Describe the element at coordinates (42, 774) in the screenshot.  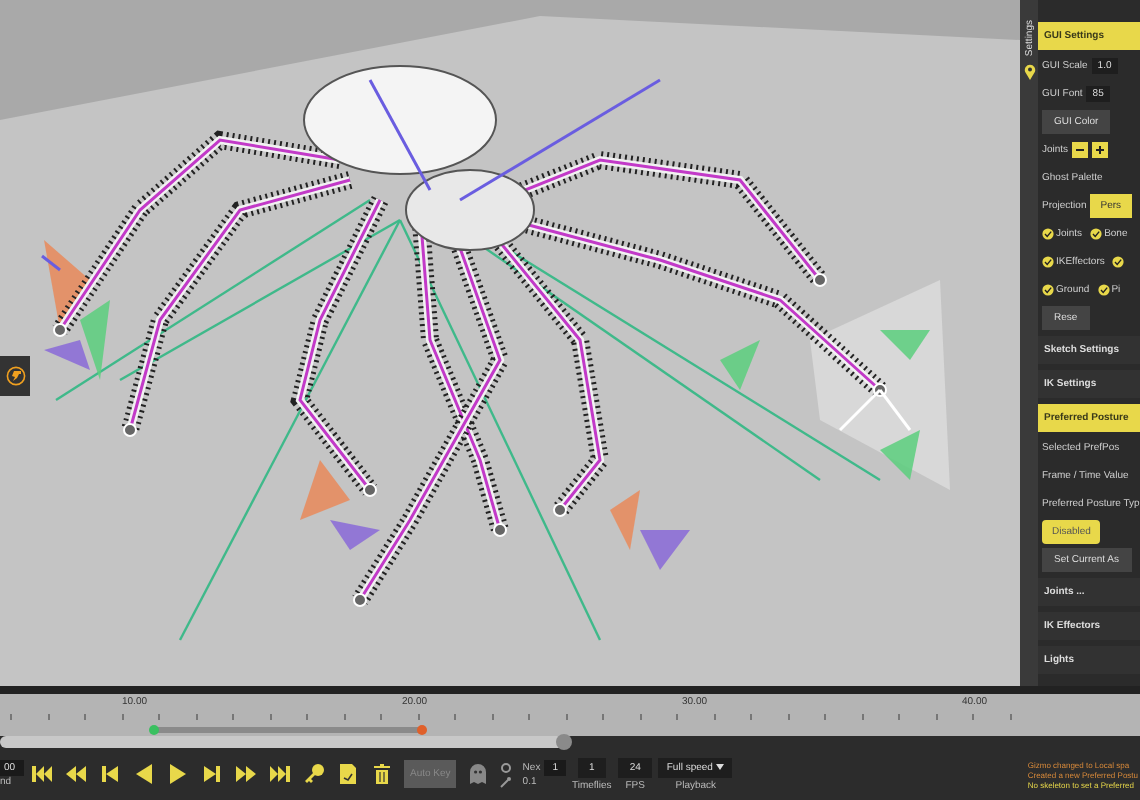
I see `skip-to-start-icon` at that location.